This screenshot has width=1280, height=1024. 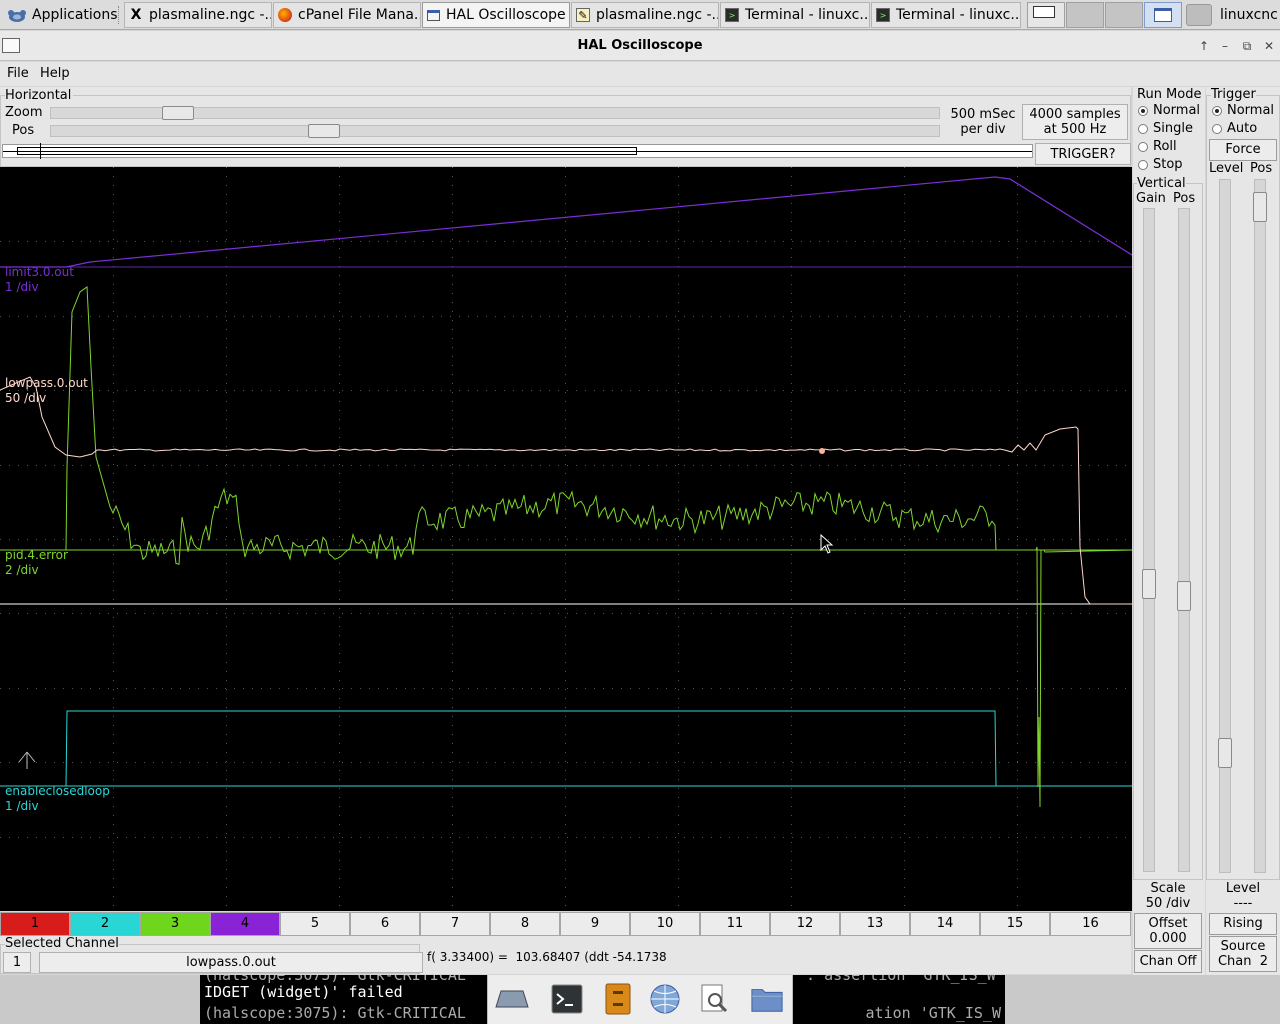 I want to click on record-window, so click(x=327, y=151).